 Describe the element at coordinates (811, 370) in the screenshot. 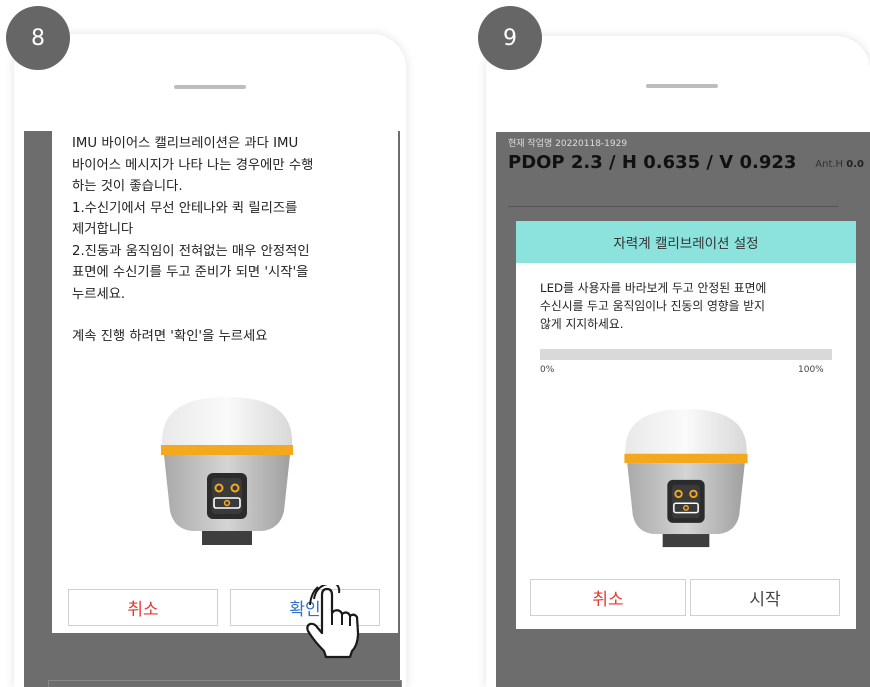

I see `progress-max-label: 100%` at that location.